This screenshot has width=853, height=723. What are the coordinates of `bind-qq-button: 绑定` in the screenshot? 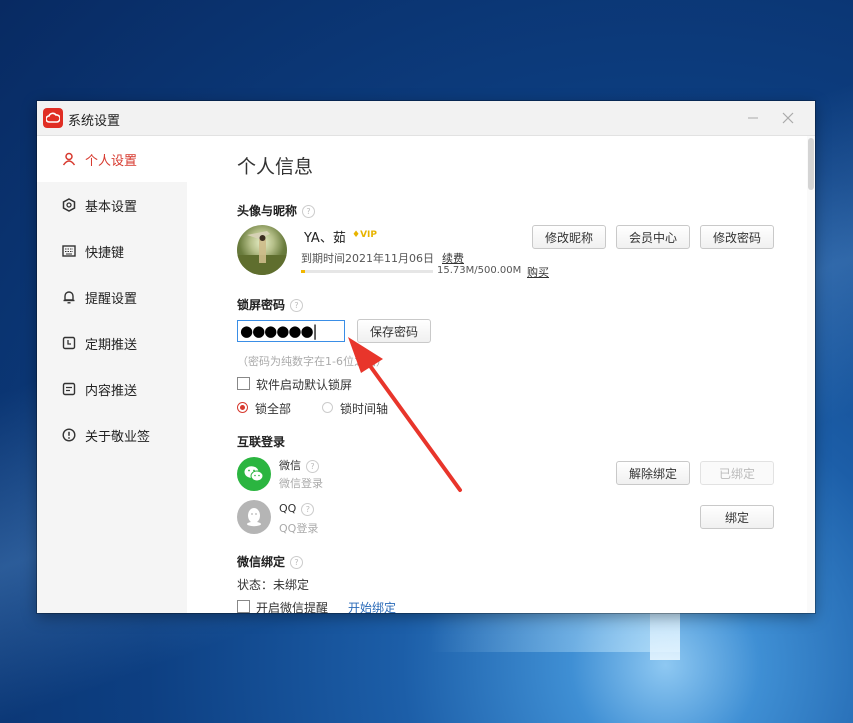 It's located at (737, 517).